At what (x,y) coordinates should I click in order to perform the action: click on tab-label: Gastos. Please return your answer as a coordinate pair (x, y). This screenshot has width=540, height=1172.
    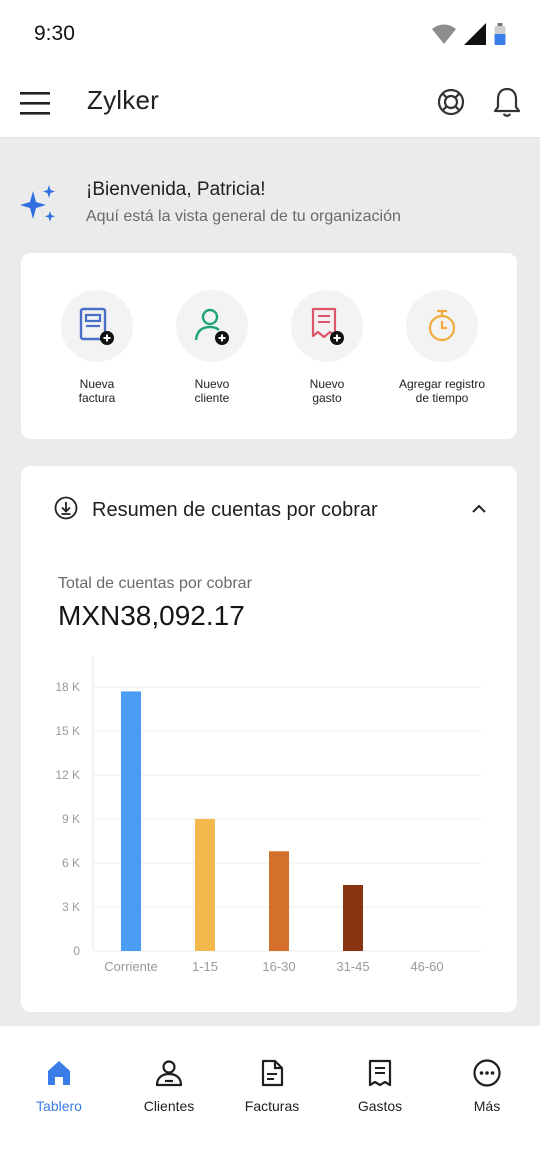
    Looking at the image, I should click on (380, 1106).